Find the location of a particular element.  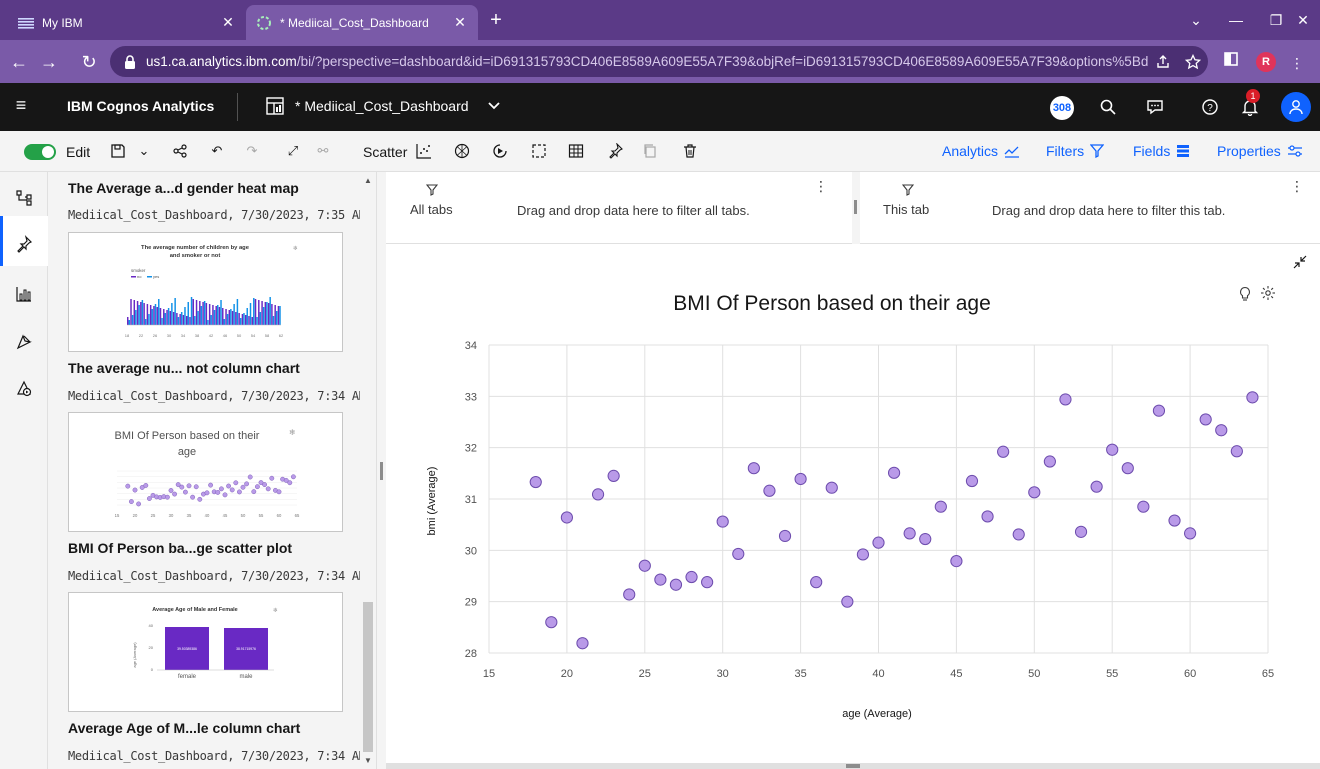

edit-mode-toggle is located at coordinates (40, 152).